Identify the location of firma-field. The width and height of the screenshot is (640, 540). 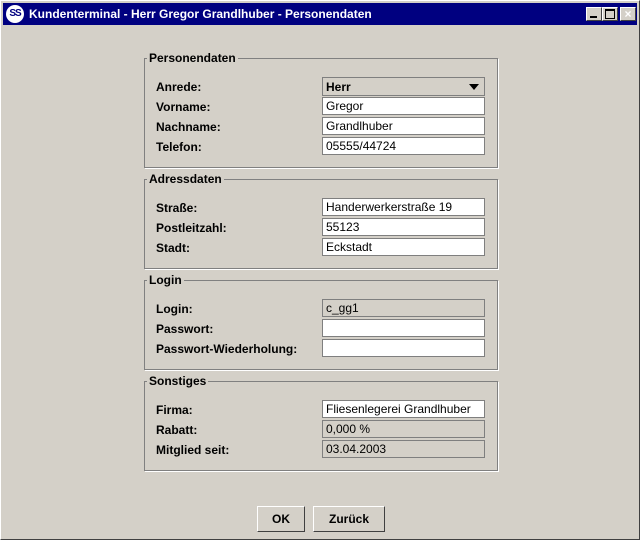
(403, 409).